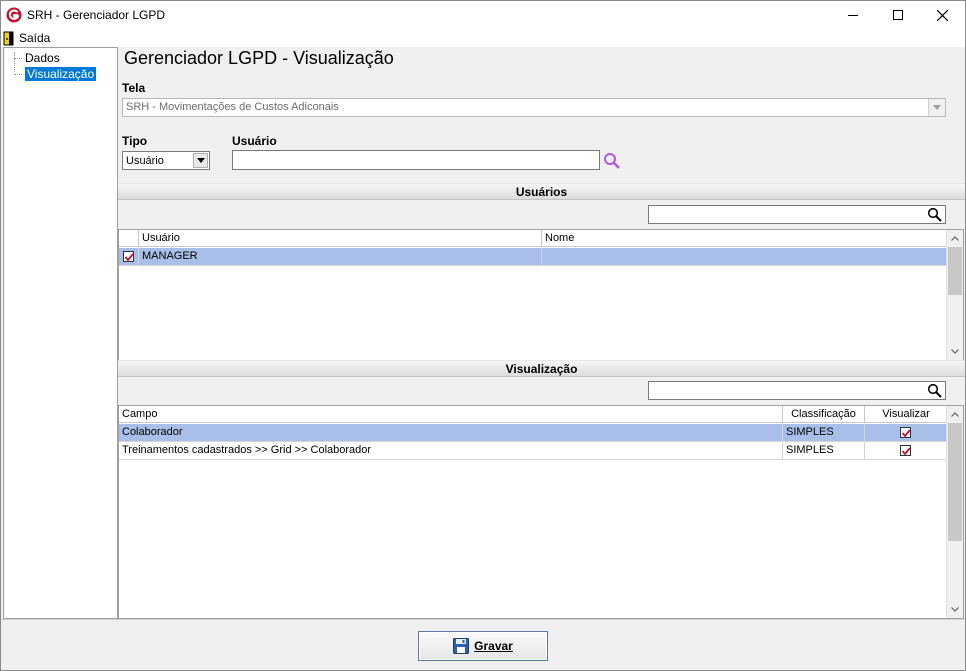 Image resolution: width=966 pixels, height=671 pixels. Describe the element at coordinates (824, 414) in the screenshot. I see `visualizacao-column-classificacao: Classificação` at that location.